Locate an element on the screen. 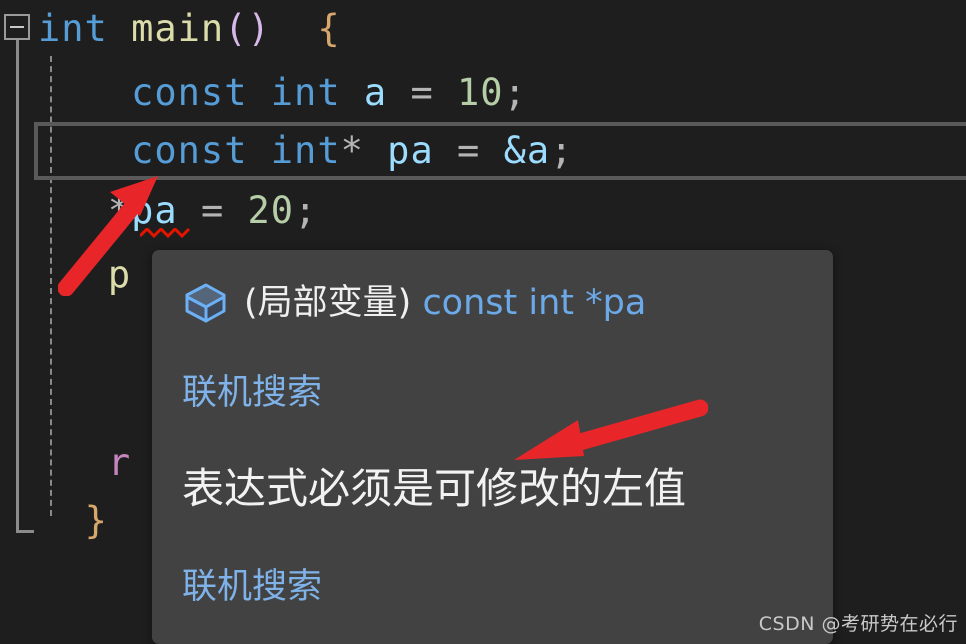 Image resolution: width=966 pixels, height=644 pixels. token-variable-a: a is located at coordinates (375, 92).